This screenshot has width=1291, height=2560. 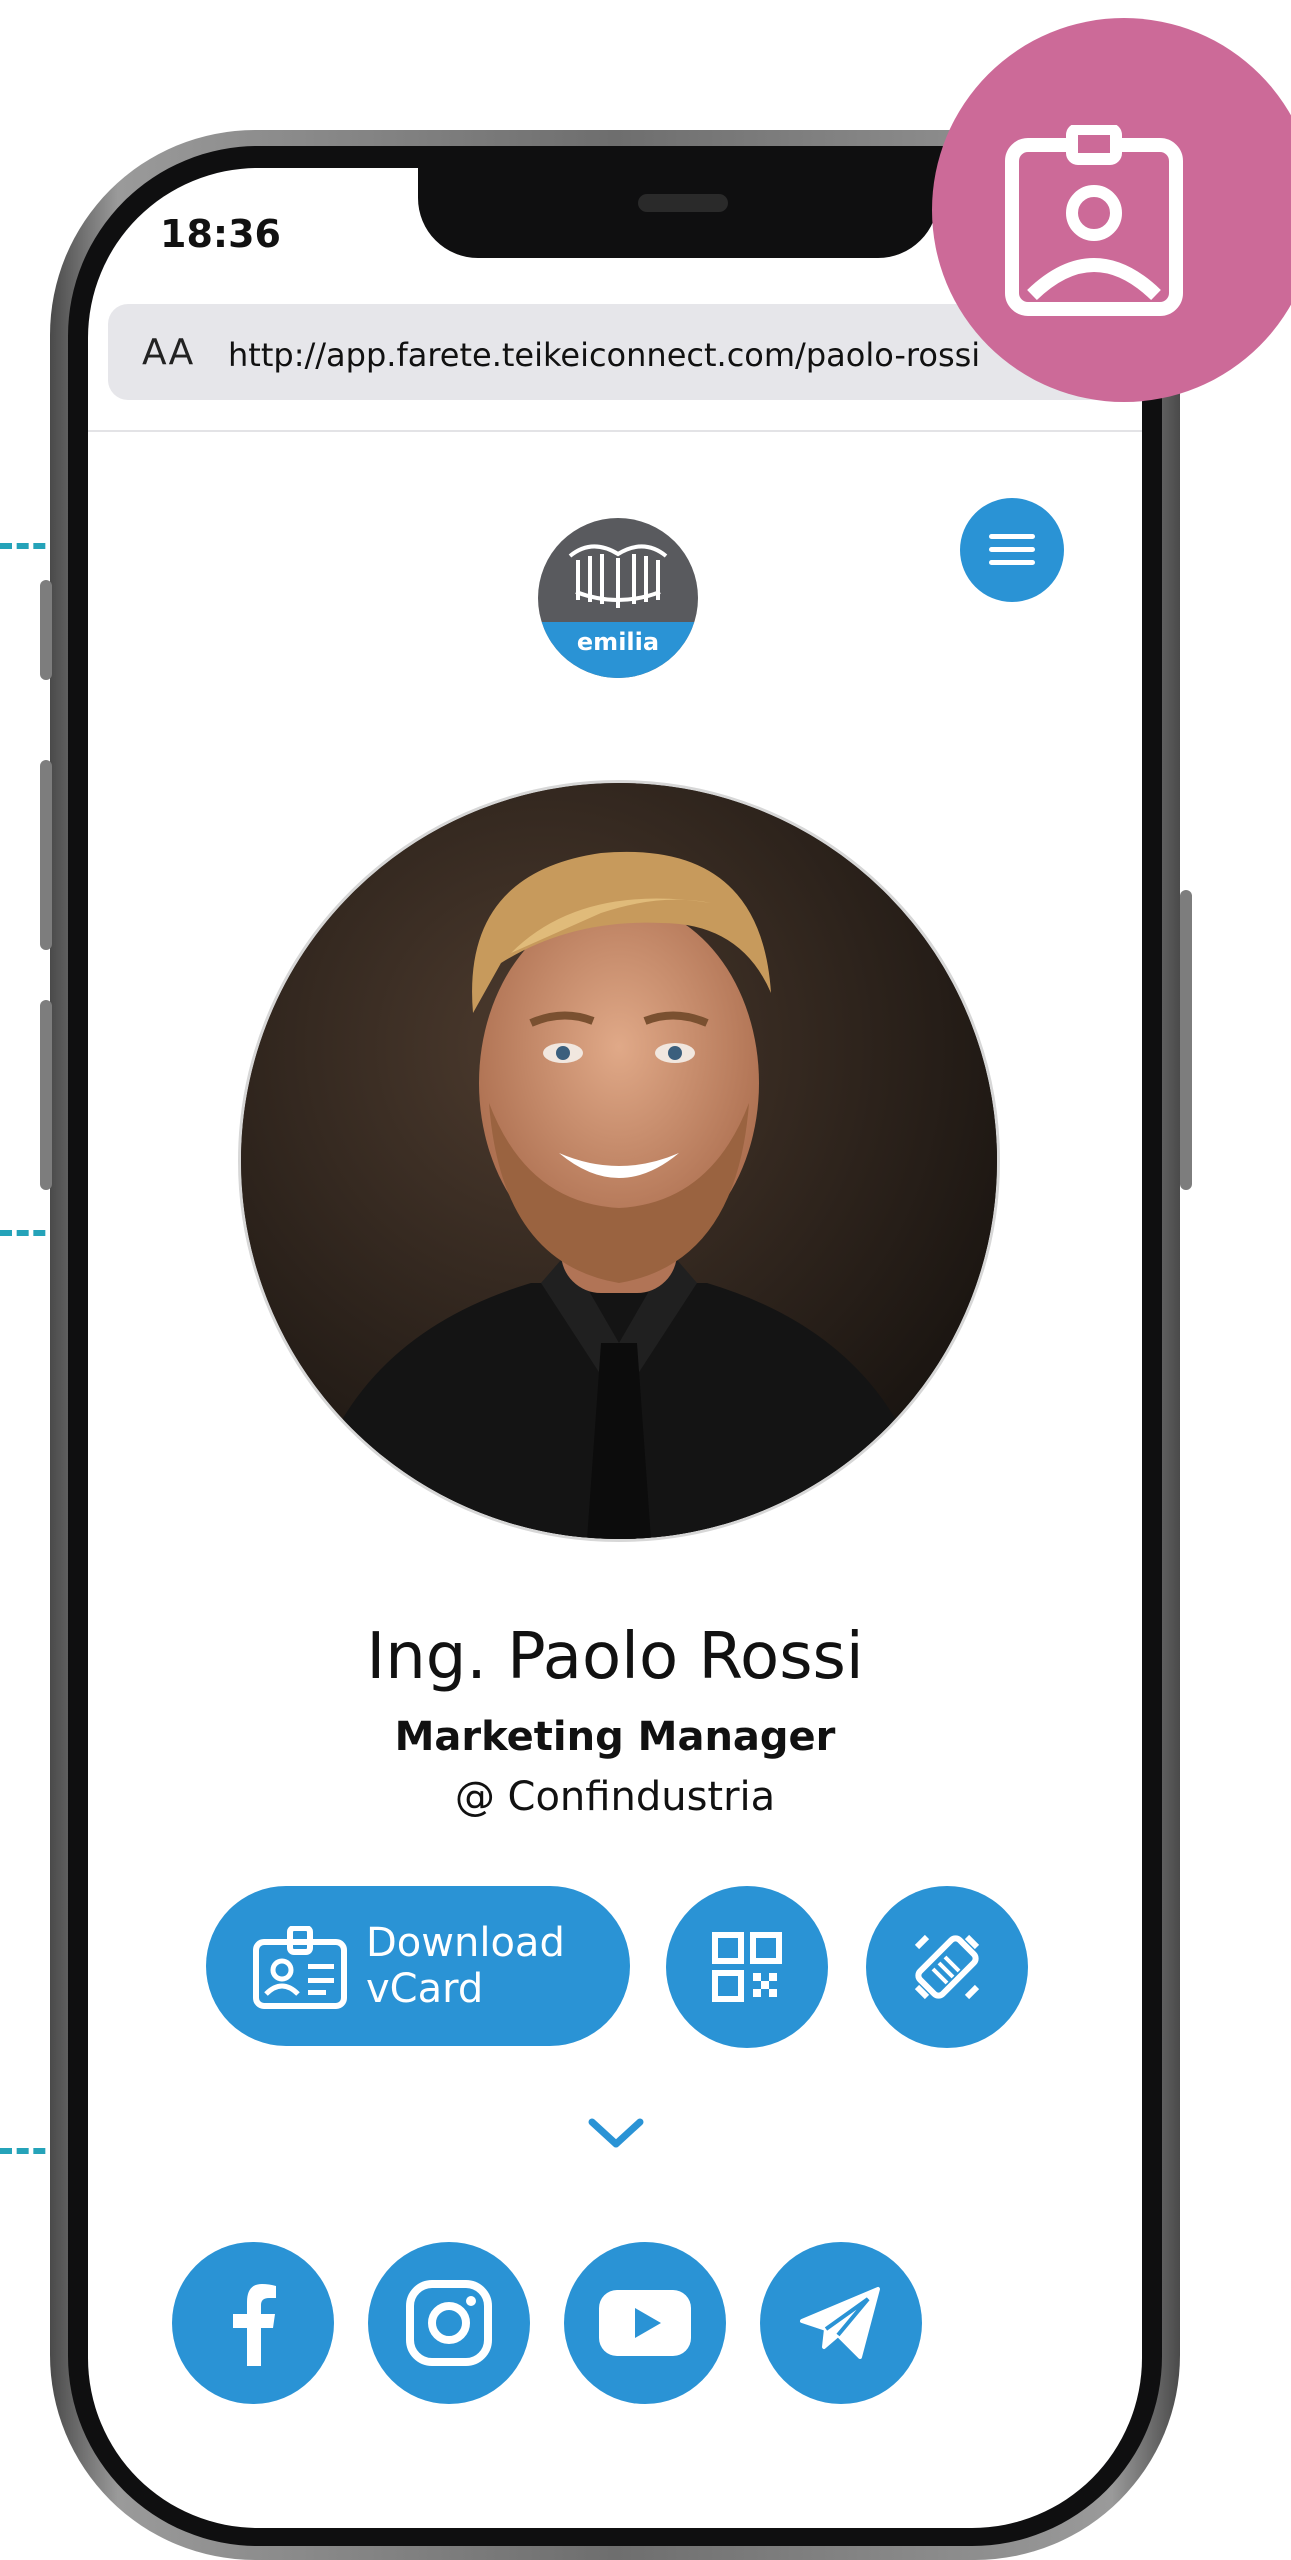 I want to click on qr-code-button, so click(x=747, y=1967).